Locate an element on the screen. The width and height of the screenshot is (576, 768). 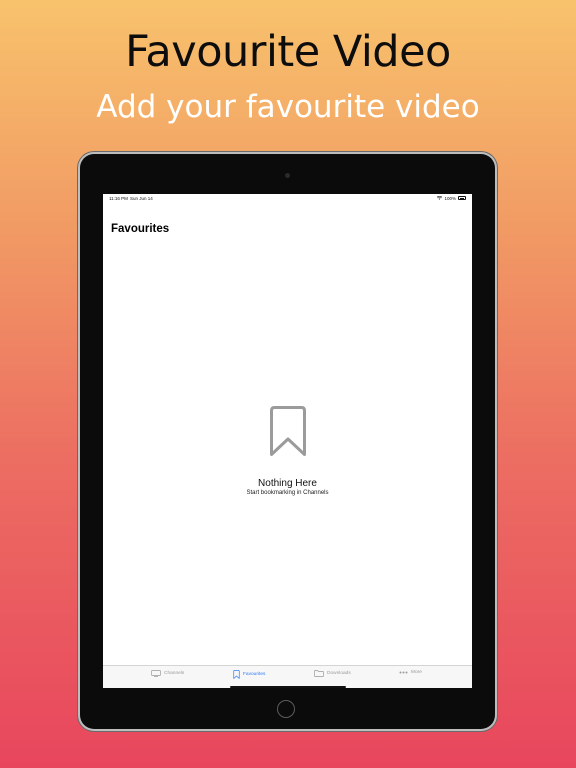
status-time: 11:16 PM is located at coordinates (118, 198).